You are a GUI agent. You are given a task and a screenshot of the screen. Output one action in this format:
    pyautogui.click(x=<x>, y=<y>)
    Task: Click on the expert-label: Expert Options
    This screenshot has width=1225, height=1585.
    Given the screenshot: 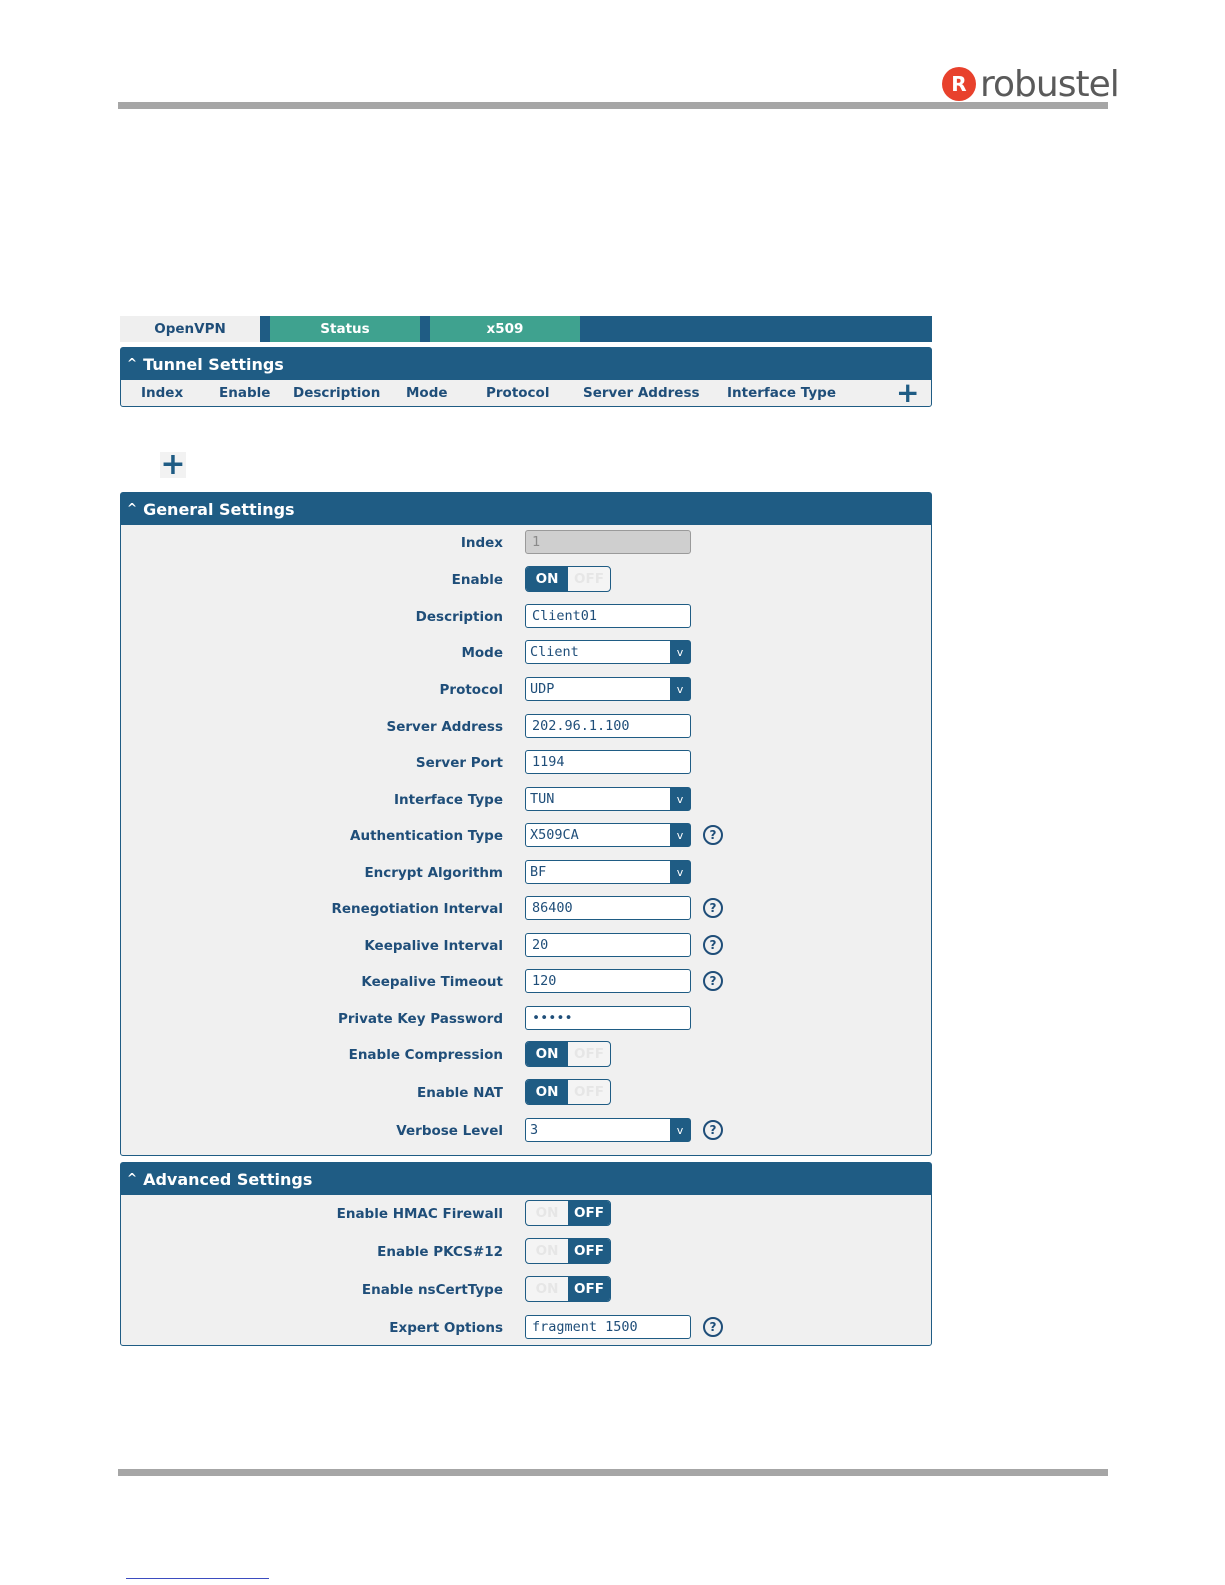 What is the action you would take?
    pyautogui.click(x=446, y=1328)
    